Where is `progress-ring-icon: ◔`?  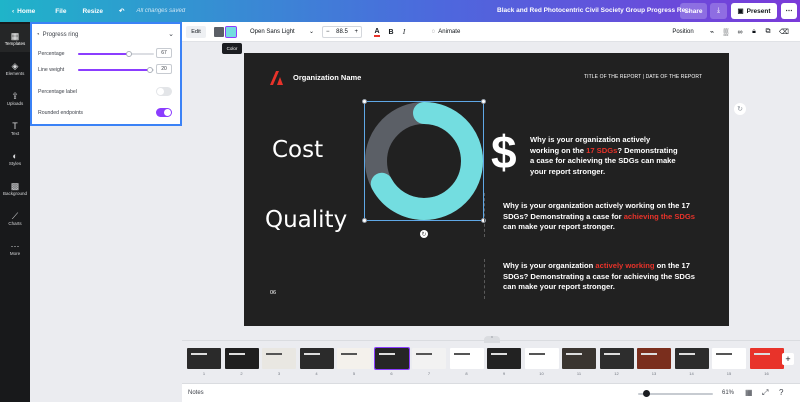 progress-ring-icon: ◔ is located at coordinates (38, 35).